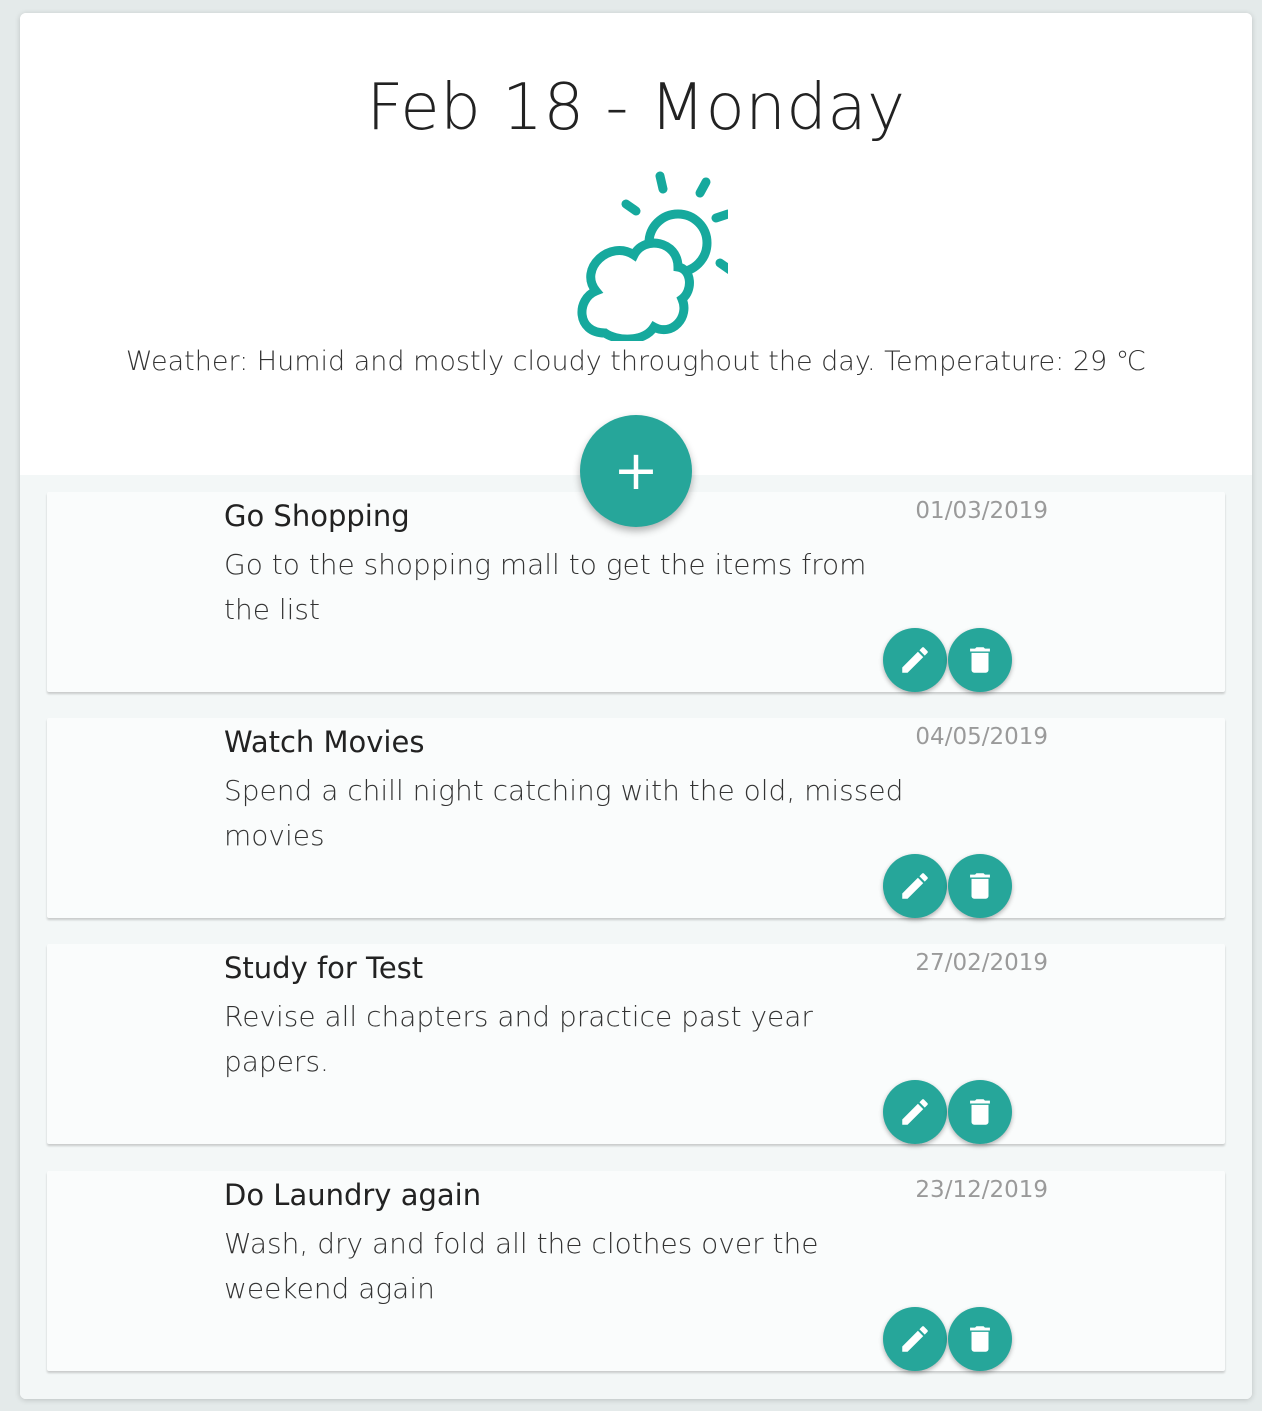  Describe the element at coordinates (324, 968) in the screenshot. I see `task-title: Study for Test` at that location.